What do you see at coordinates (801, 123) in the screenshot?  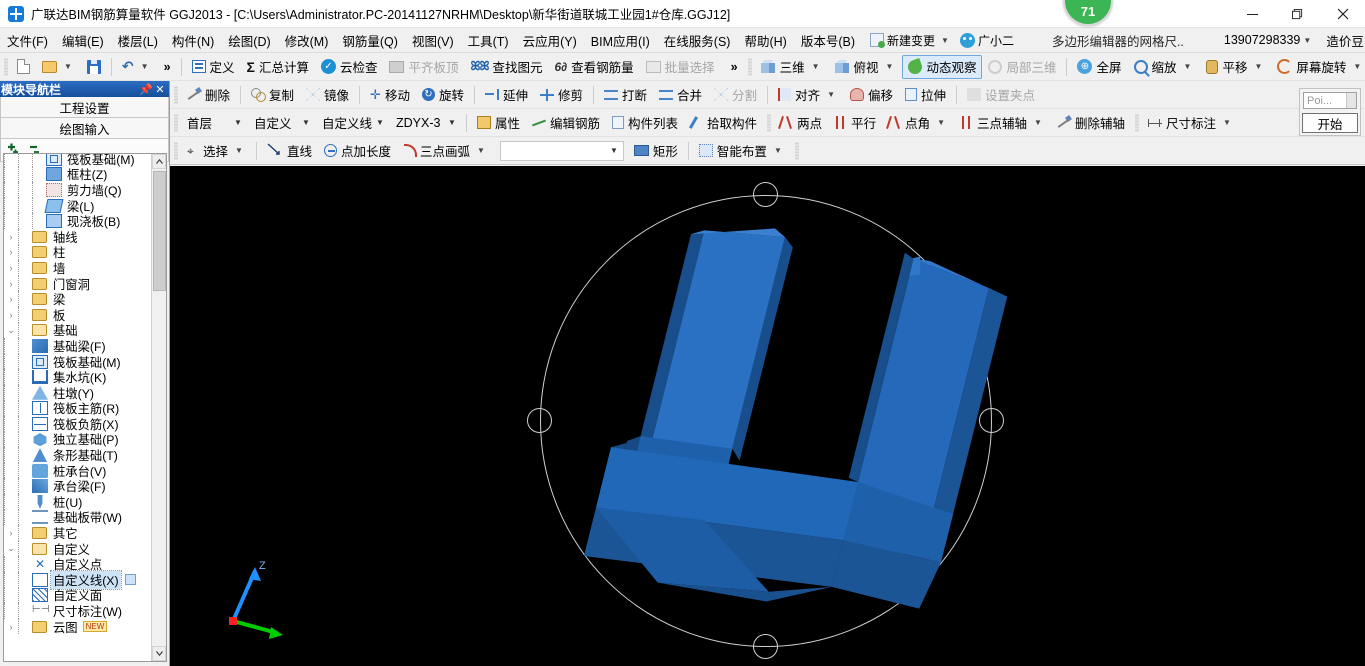 I see `two-point-axis-button: 两点` at bounding box center [801, 123].